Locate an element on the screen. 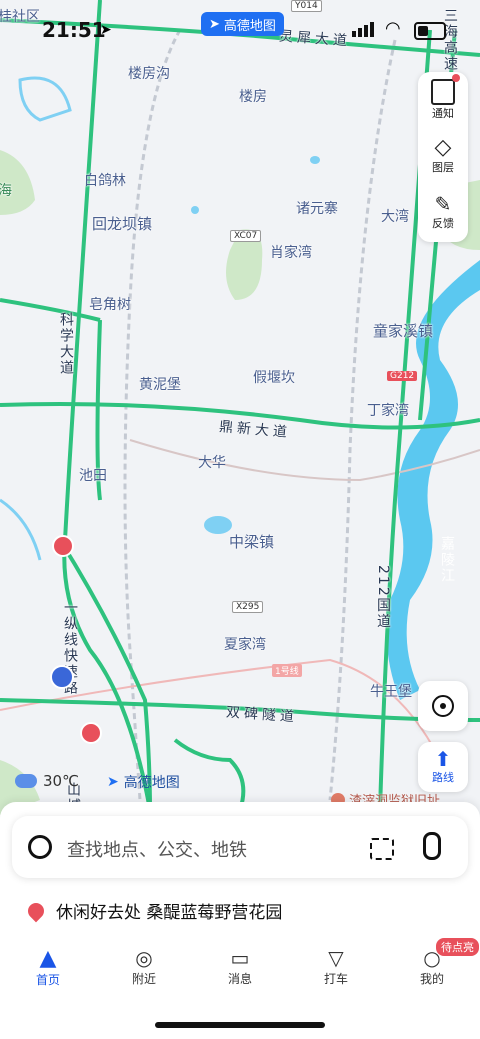 This screenshot has height=1039, width=480. brand-name: 高德地图 is located at coordinates (249, 26).